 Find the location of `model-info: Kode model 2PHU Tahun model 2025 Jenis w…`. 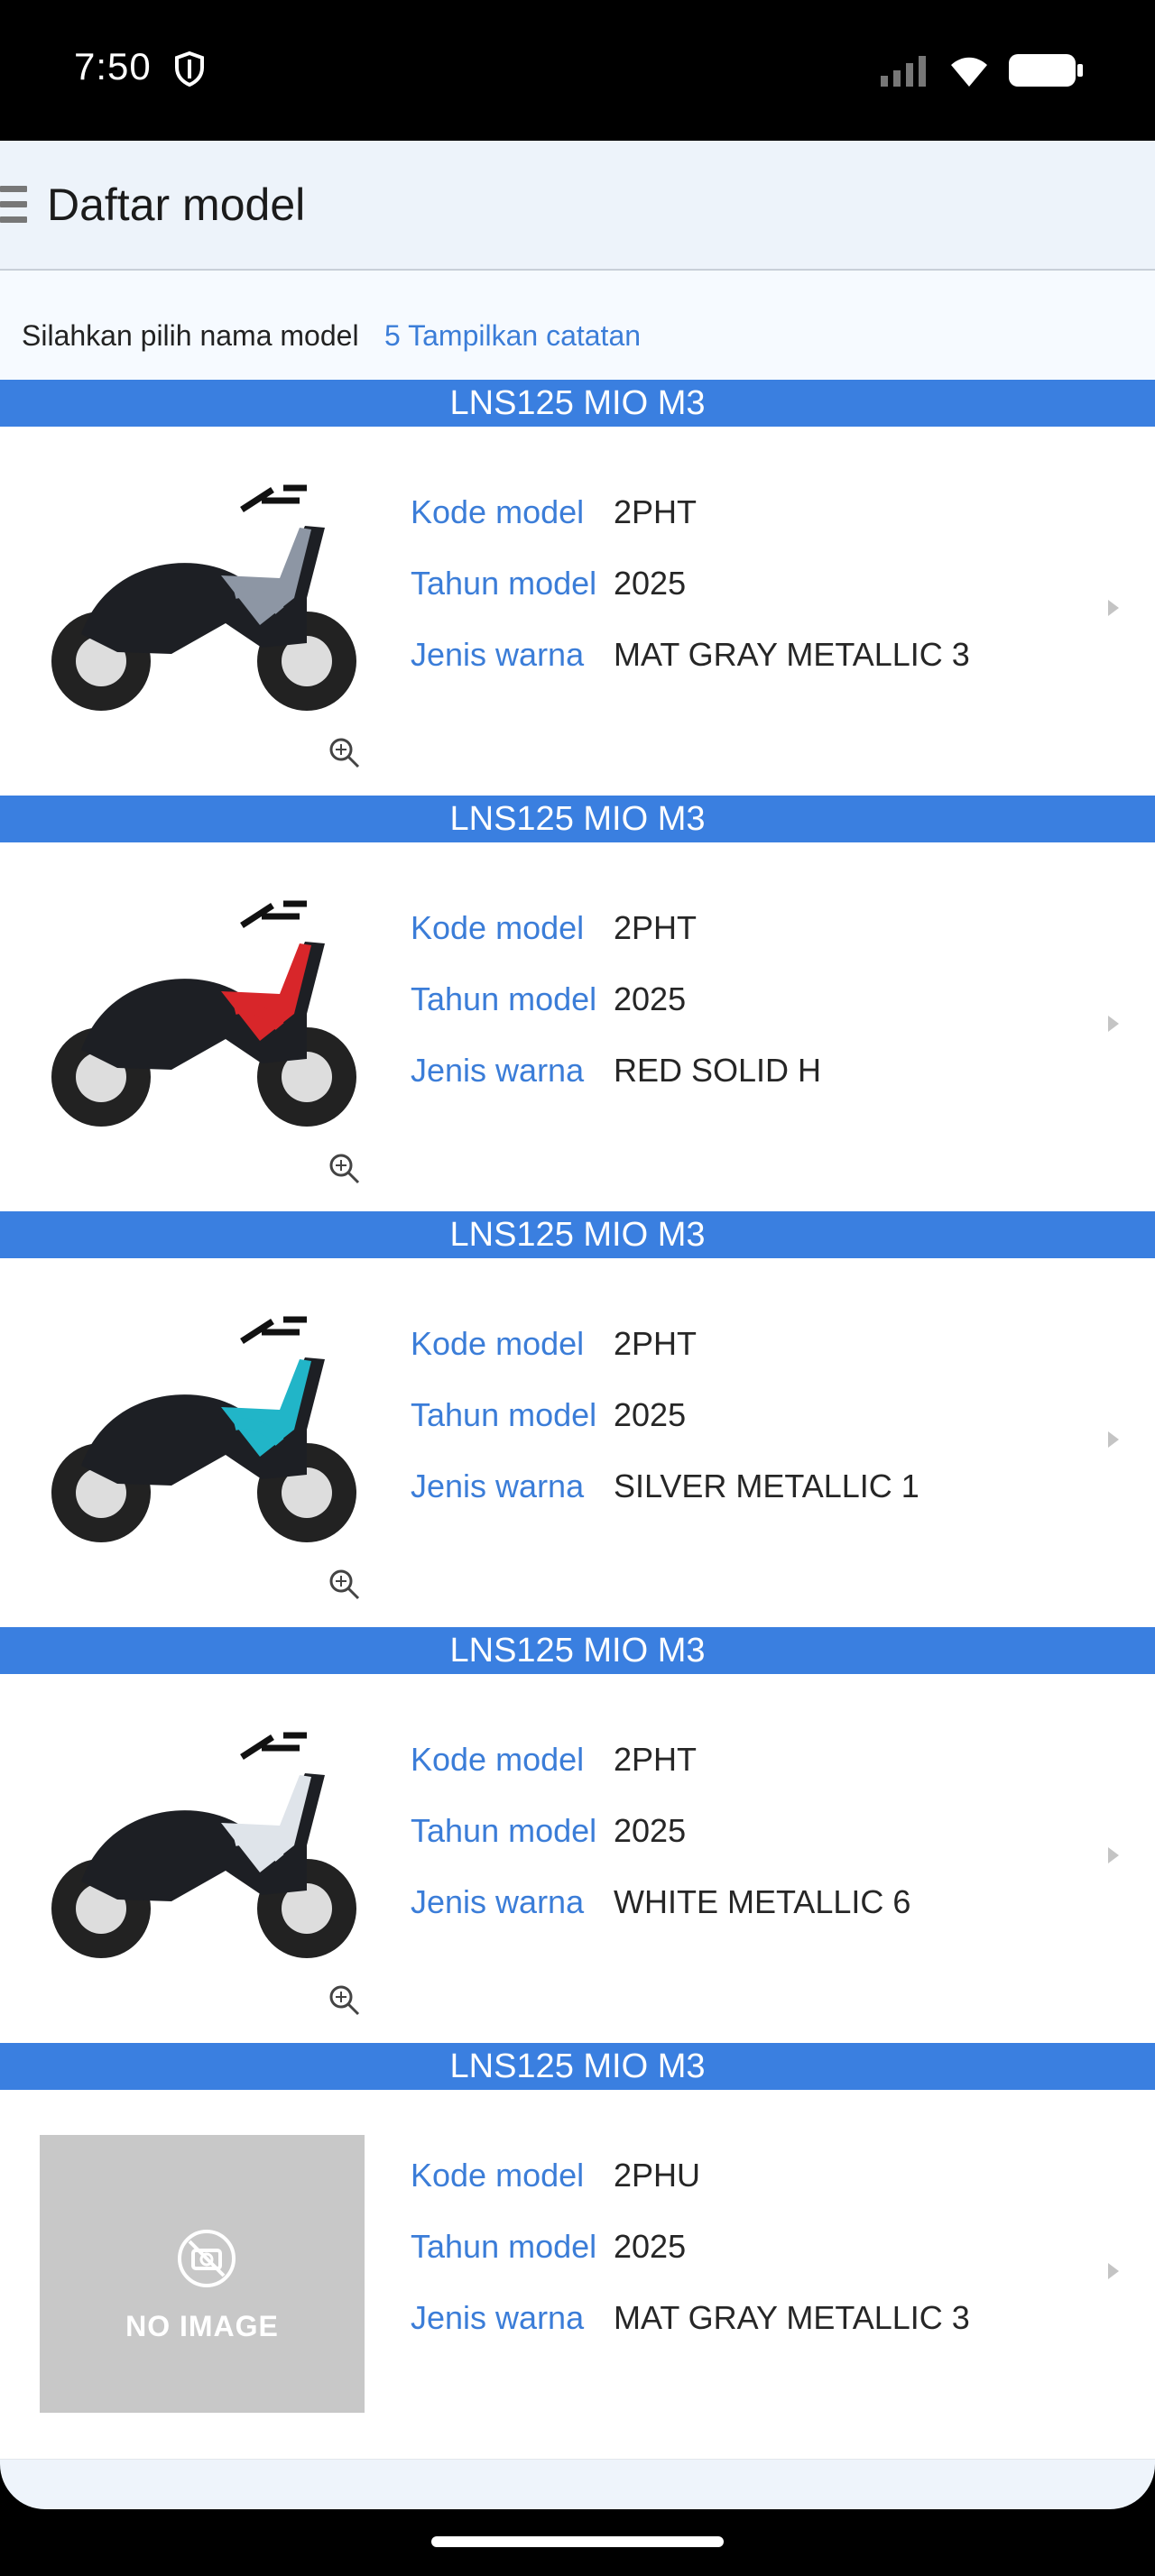

model-info: Kode model 2PHU Tahun model 2025 Jenis w… is located at coordinates (690, 2246).